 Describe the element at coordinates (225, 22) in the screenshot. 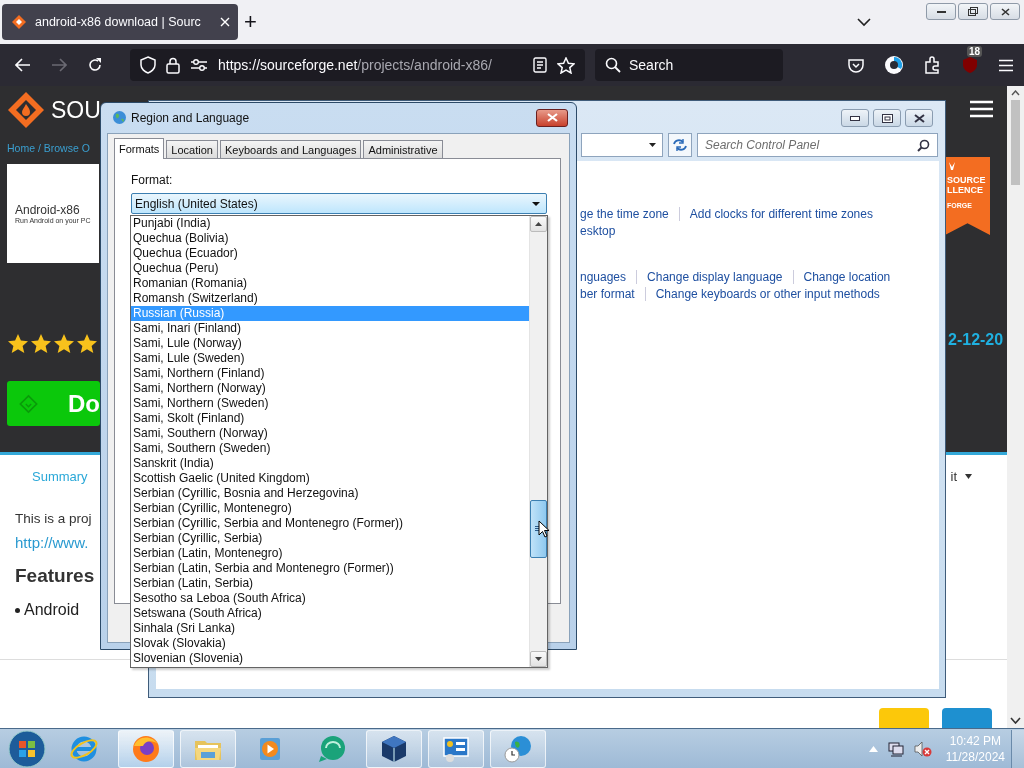

I see `close-icon` at that location.